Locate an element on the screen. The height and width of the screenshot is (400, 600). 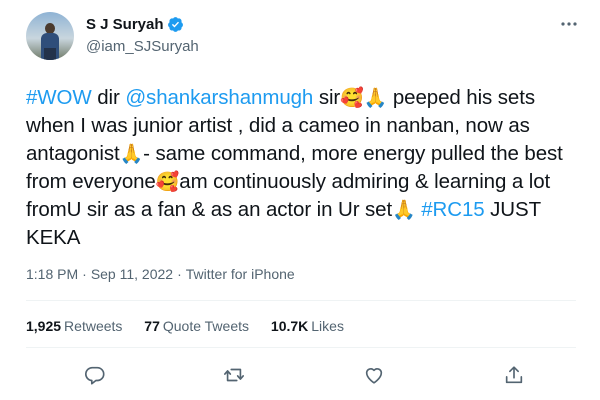
retweets-stat: 1,925 Retweets is located at coordinates (74, 326).